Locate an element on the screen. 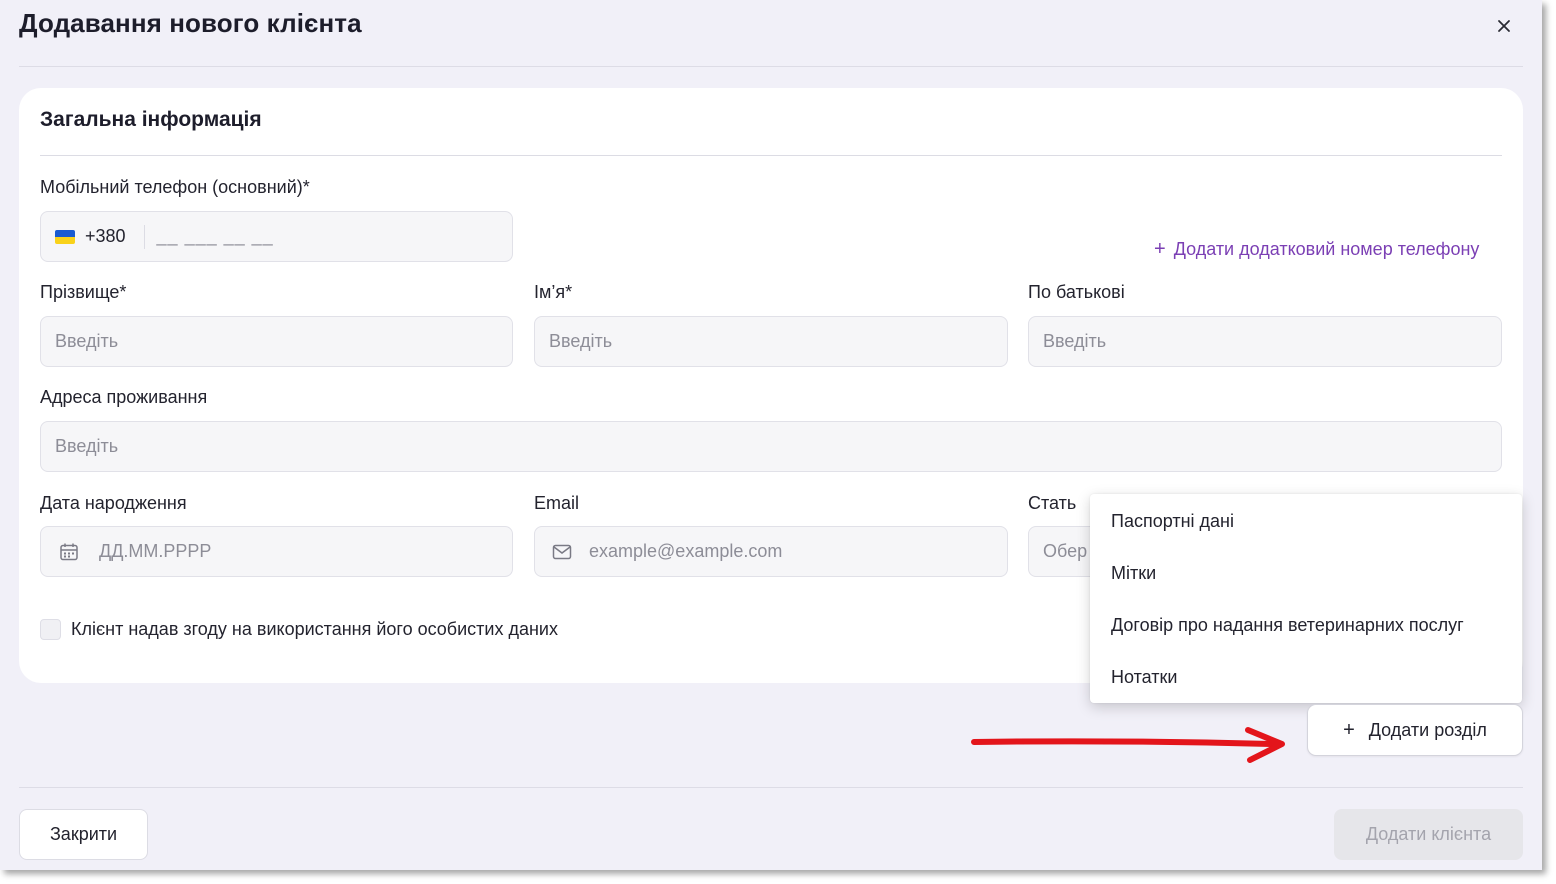 This screenshot has width=1556, height=884. phone-separator is located at coordinates (144, 236).